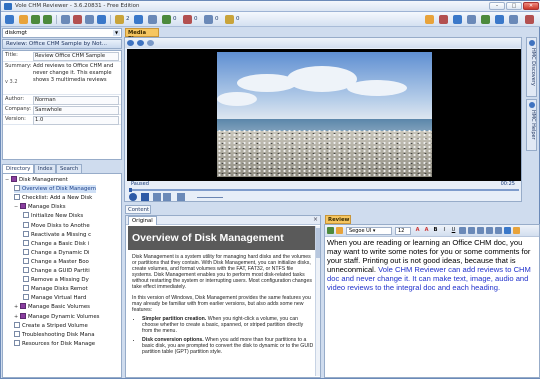  Describe the element at coordinates (187, 19) in the screenshot. I see `video-icon` at that location.